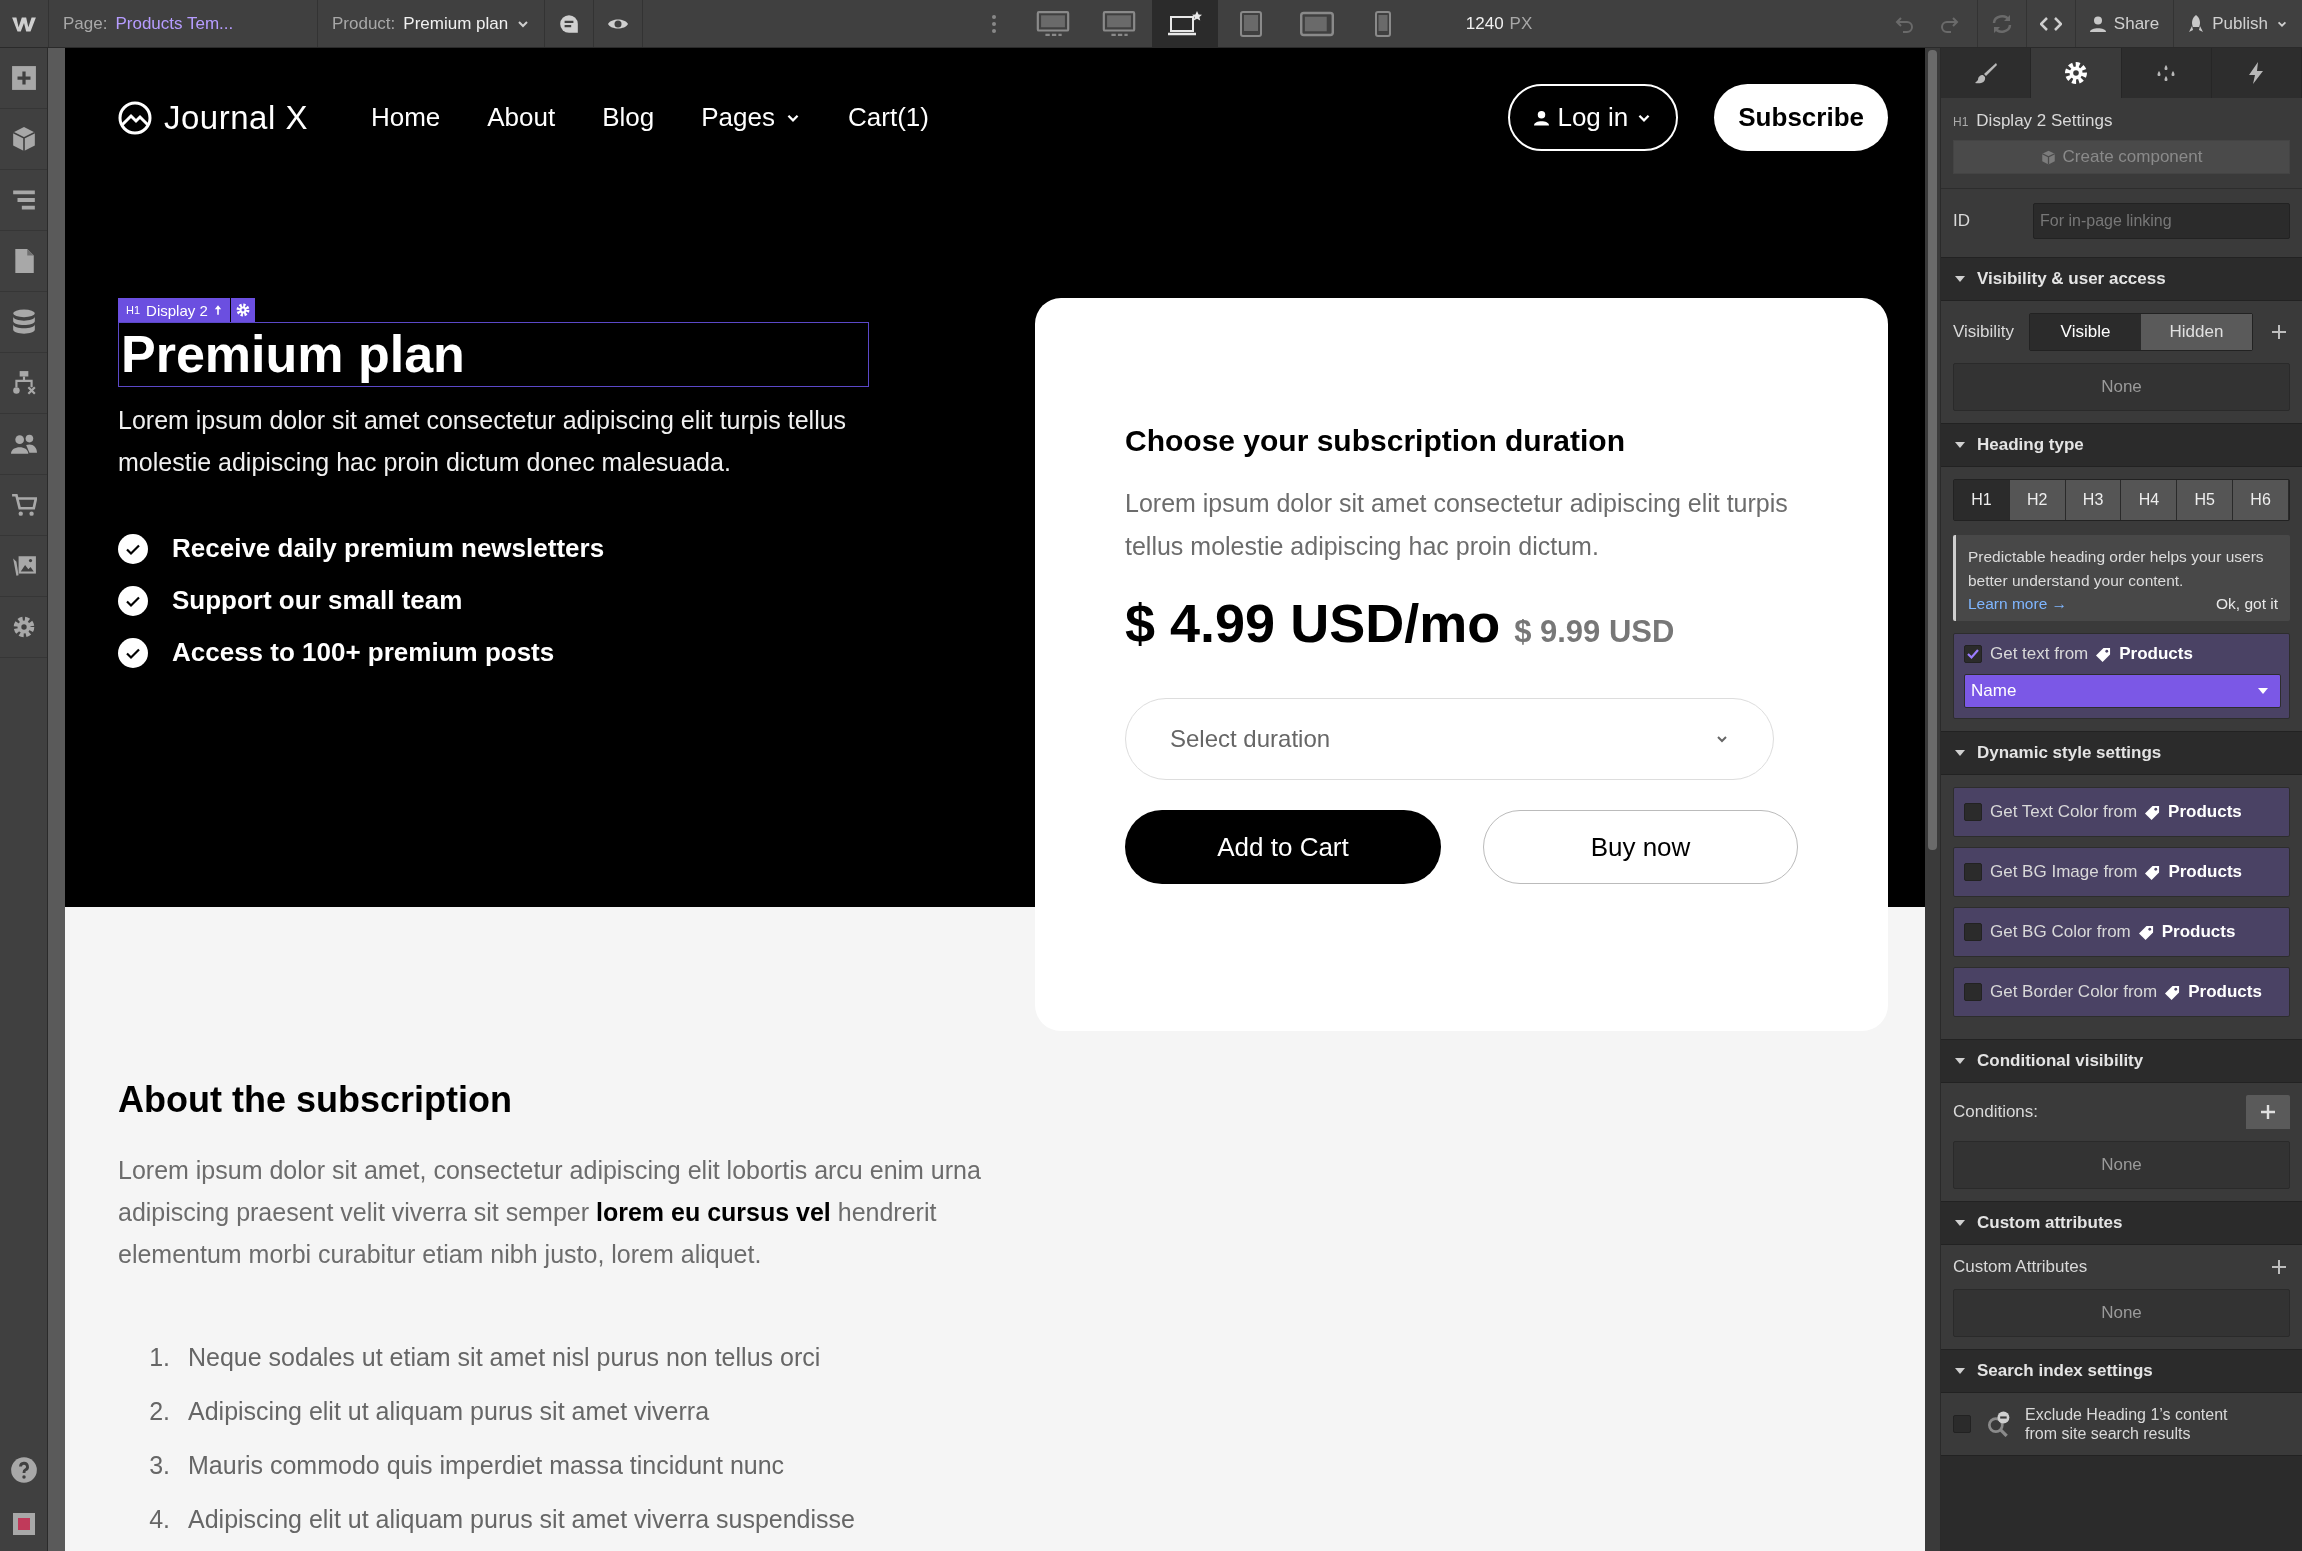 This screenshot has height=1551, width=2302. I want to click on canvas-width: 1240, so click(1484, 23).